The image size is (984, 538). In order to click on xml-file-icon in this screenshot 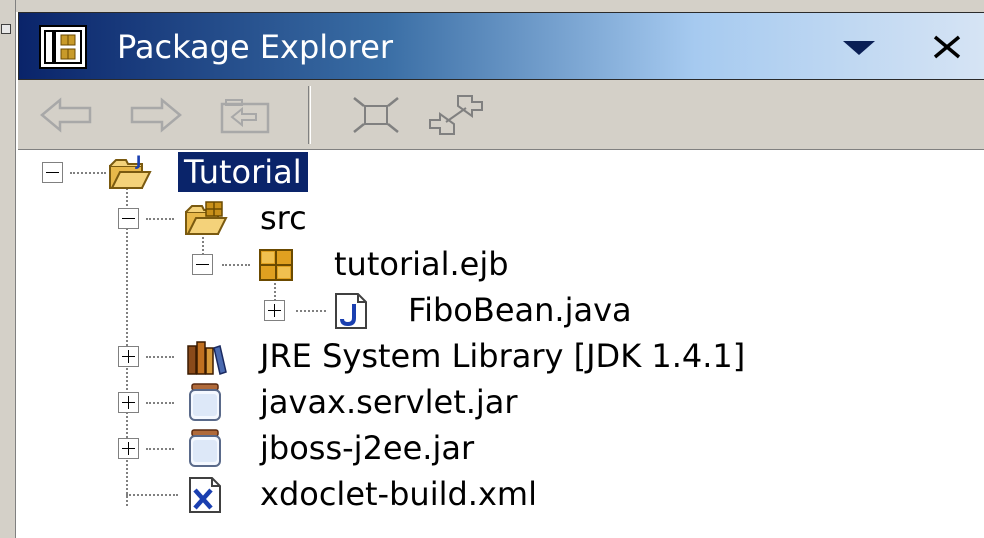, I will do `click(205, 495)`.